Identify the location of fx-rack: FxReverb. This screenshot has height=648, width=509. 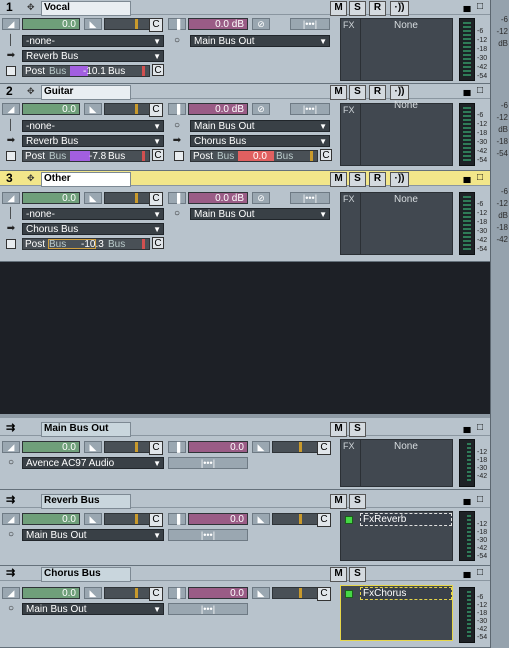
(396, 536).